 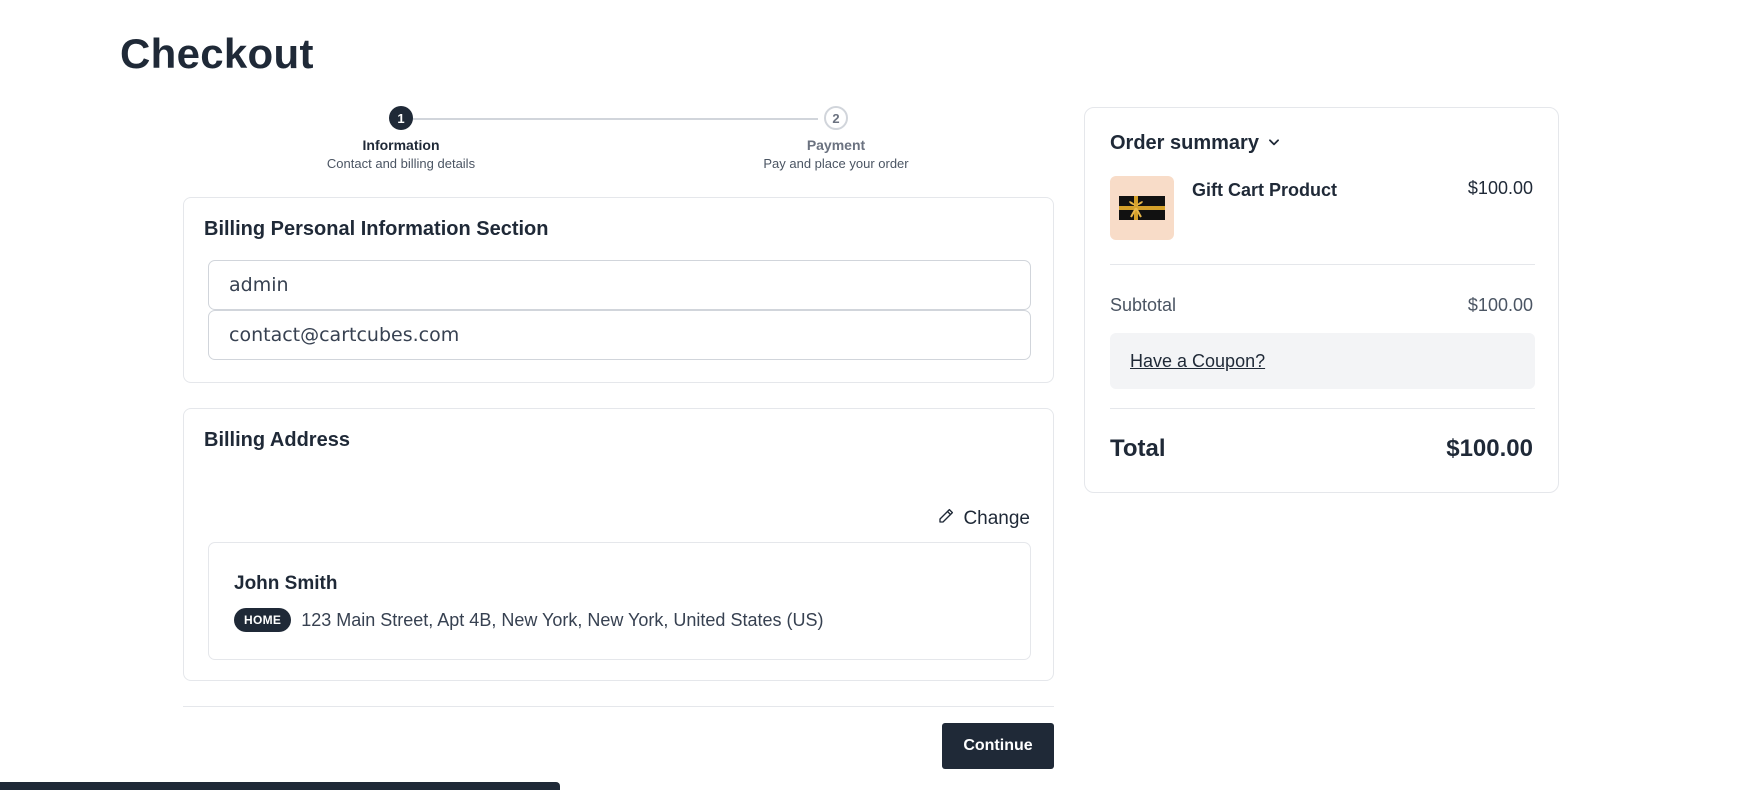 I want to click on gift-card-icon, so click(x=1142, y=208).